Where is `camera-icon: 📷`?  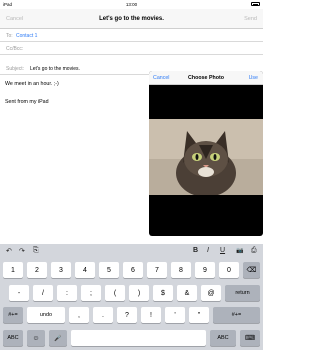 camera-icon: 📷 is located at coordinates (239, 250).